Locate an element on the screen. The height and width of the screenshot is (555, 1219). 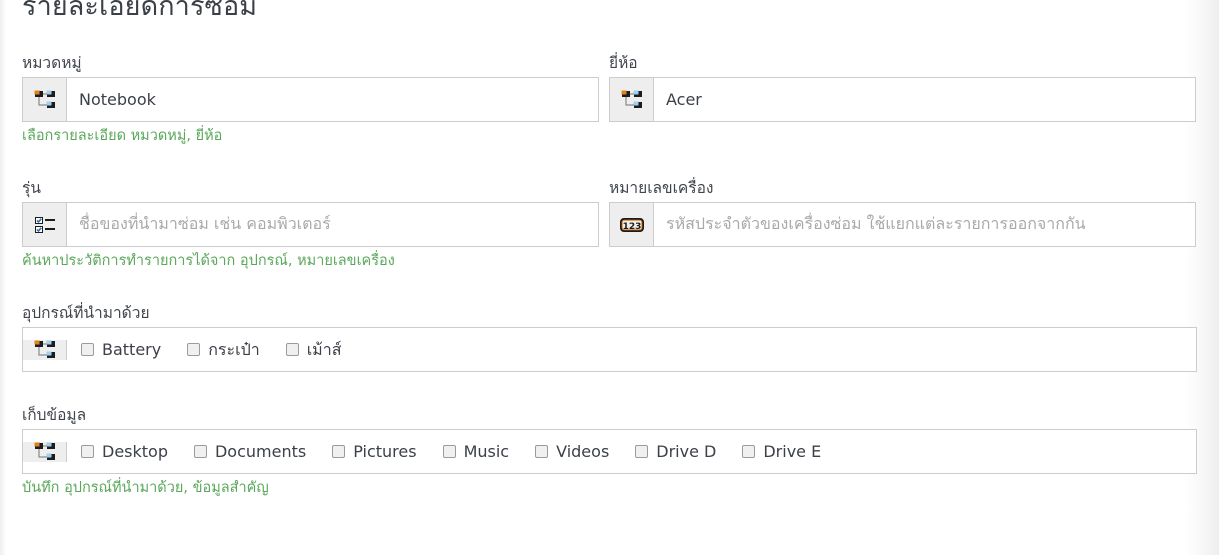
tasks-icon is located at coordinates (45, 224).